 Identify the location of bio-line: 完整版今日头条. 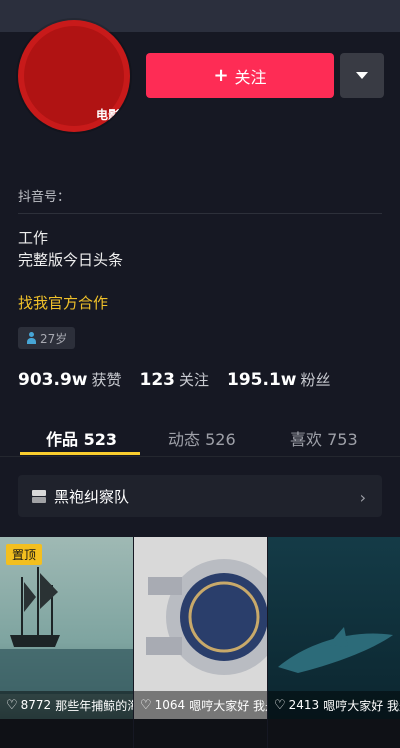
(71, 260).